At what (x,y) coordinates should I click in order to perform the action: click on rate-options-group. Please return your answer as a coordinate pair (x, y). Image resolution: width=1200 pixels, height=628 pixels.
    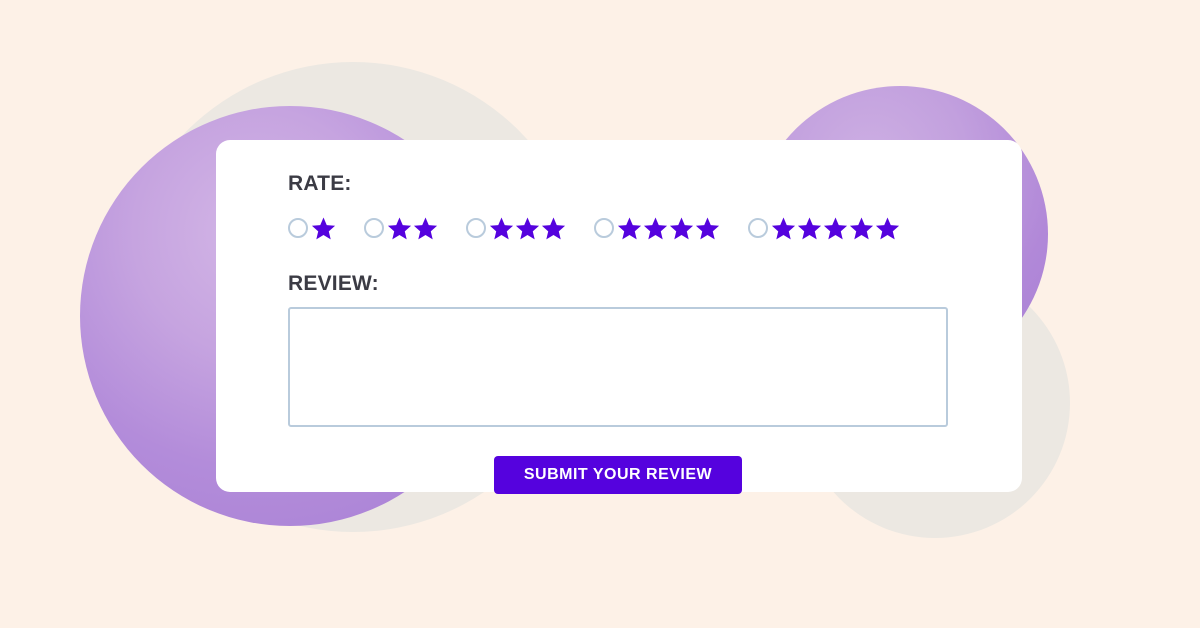
    Looking at the image, I should click on (618, 228).